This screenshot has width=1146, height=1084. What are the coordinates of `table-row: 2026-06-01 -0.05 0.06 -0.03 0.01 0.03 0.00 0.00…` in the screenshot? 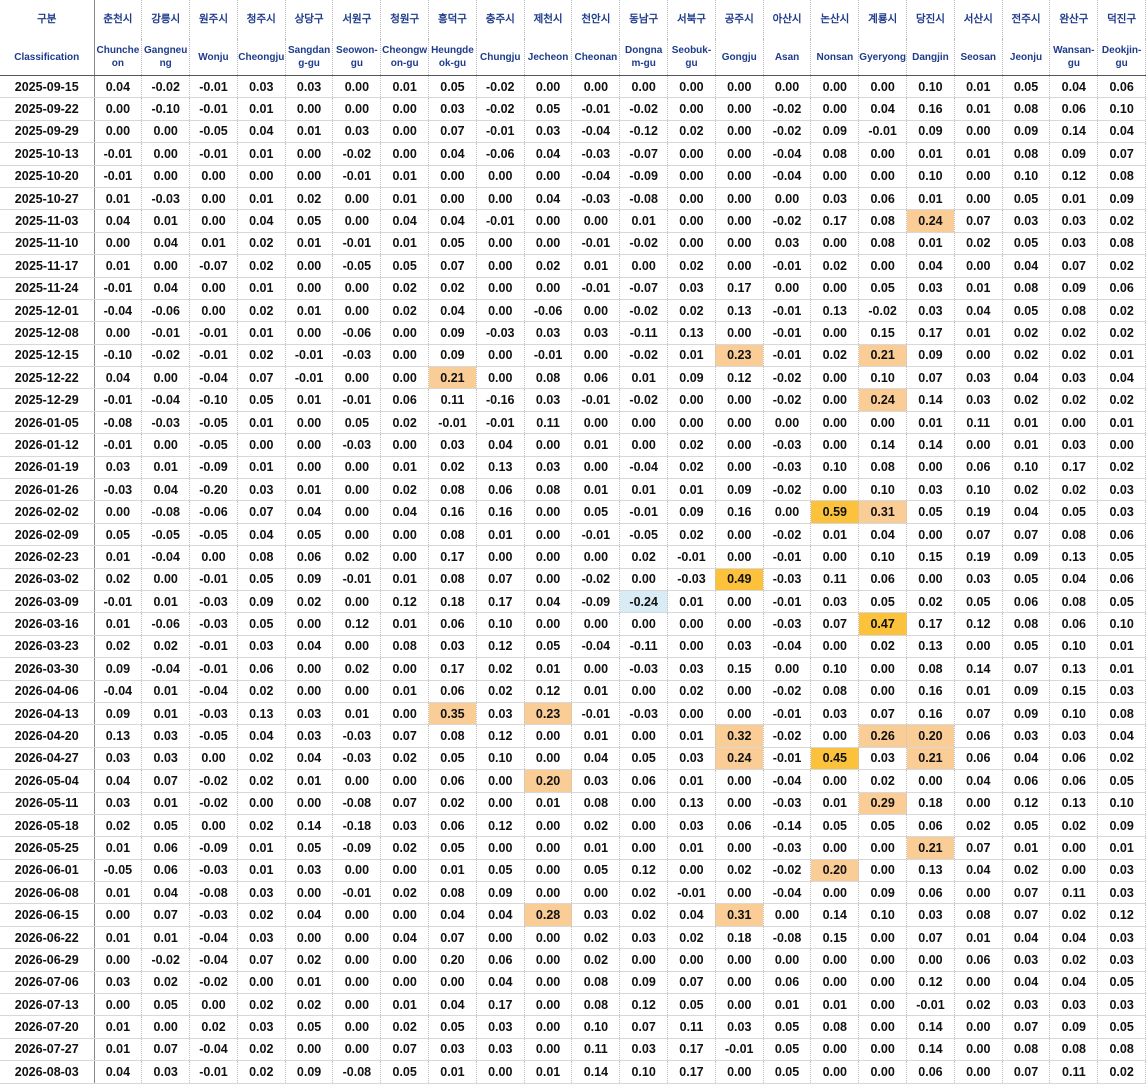 It's located at (573, 871).